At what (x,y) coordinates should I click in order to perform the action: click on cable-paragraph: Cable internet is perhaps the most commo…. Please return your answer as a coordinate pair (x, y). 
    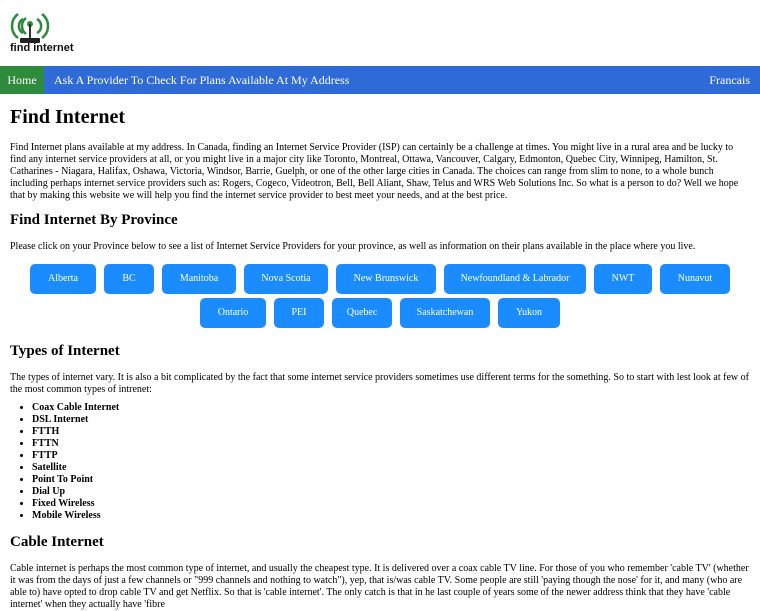
    Looking at the image, I should click on (379, 586).